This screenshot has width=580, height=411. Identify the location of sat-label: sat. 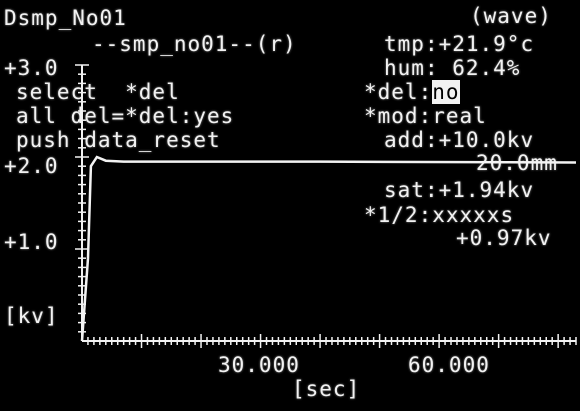
(404, 190).